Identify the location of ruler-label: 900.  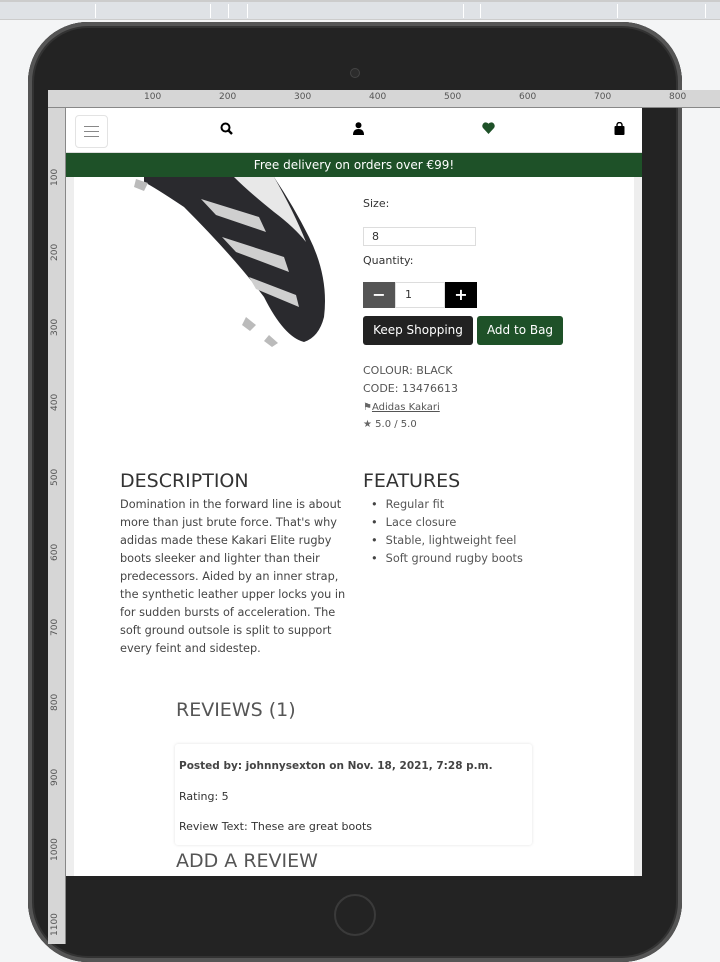
(55, 777).